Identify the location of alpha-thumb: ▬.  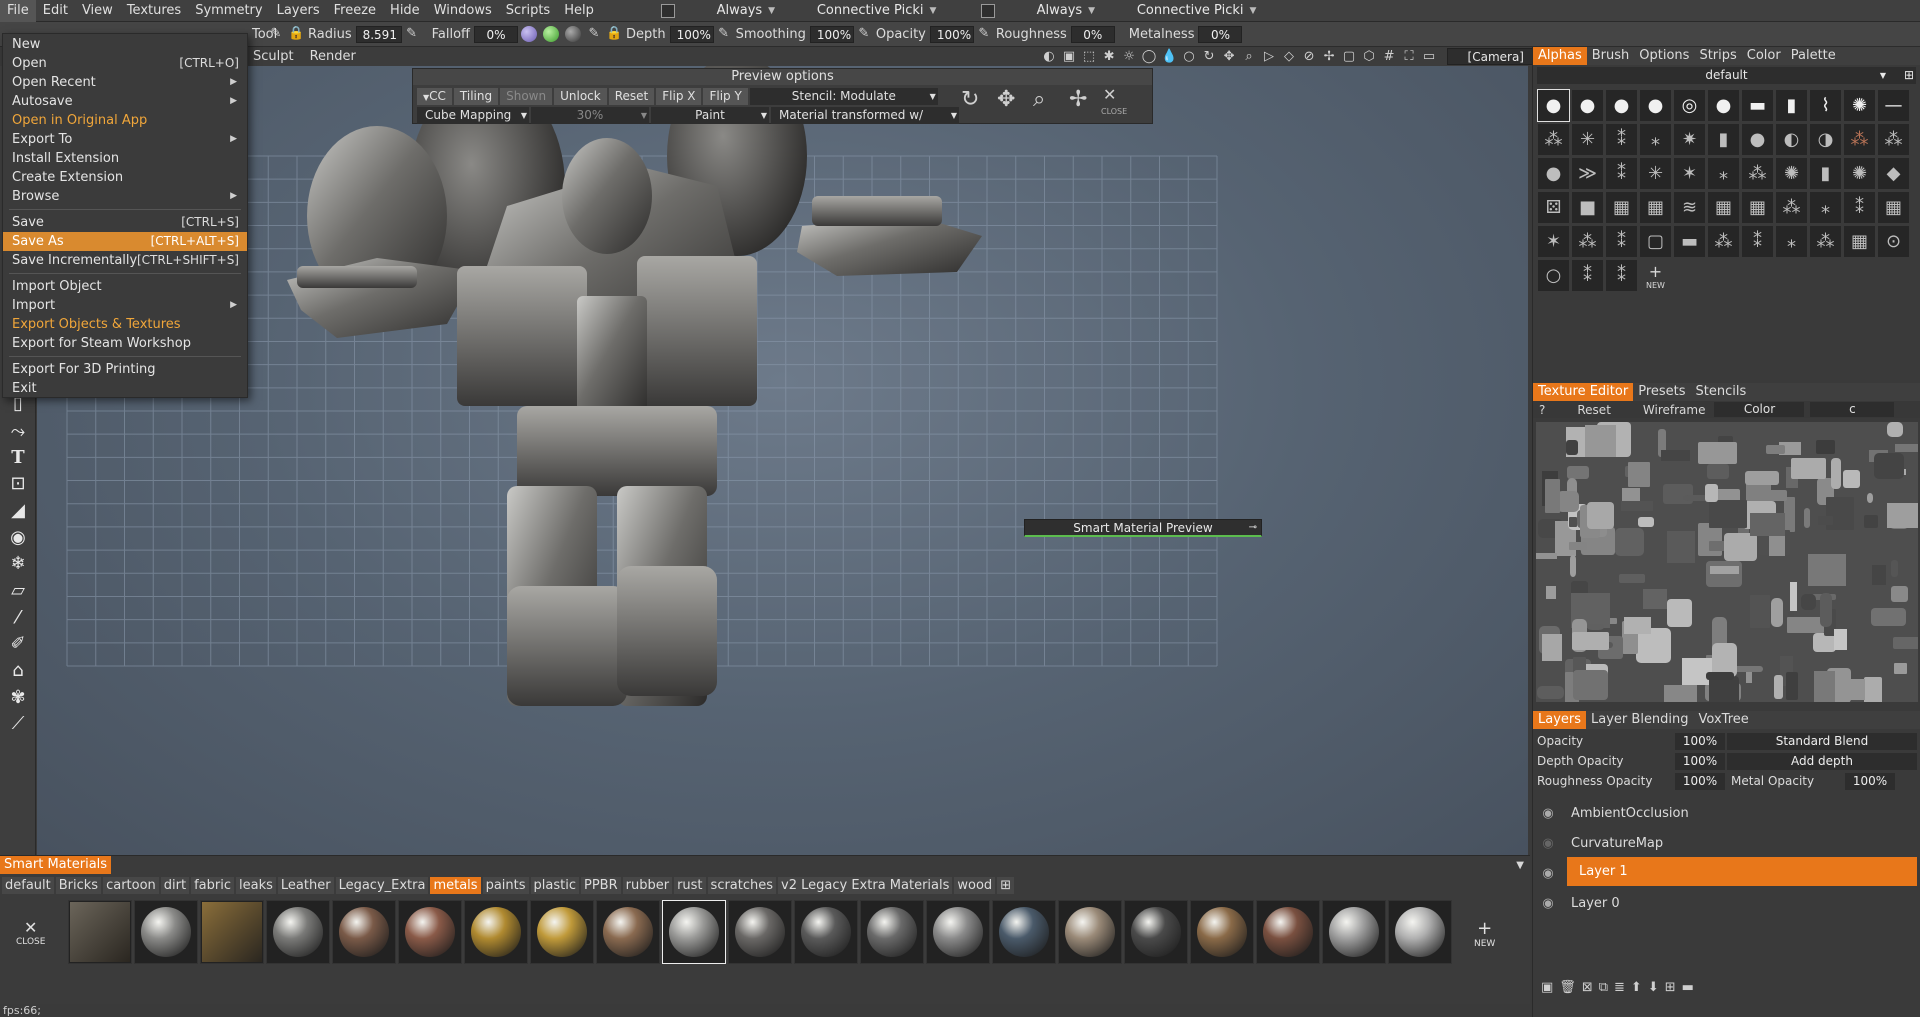
(1689, 241).